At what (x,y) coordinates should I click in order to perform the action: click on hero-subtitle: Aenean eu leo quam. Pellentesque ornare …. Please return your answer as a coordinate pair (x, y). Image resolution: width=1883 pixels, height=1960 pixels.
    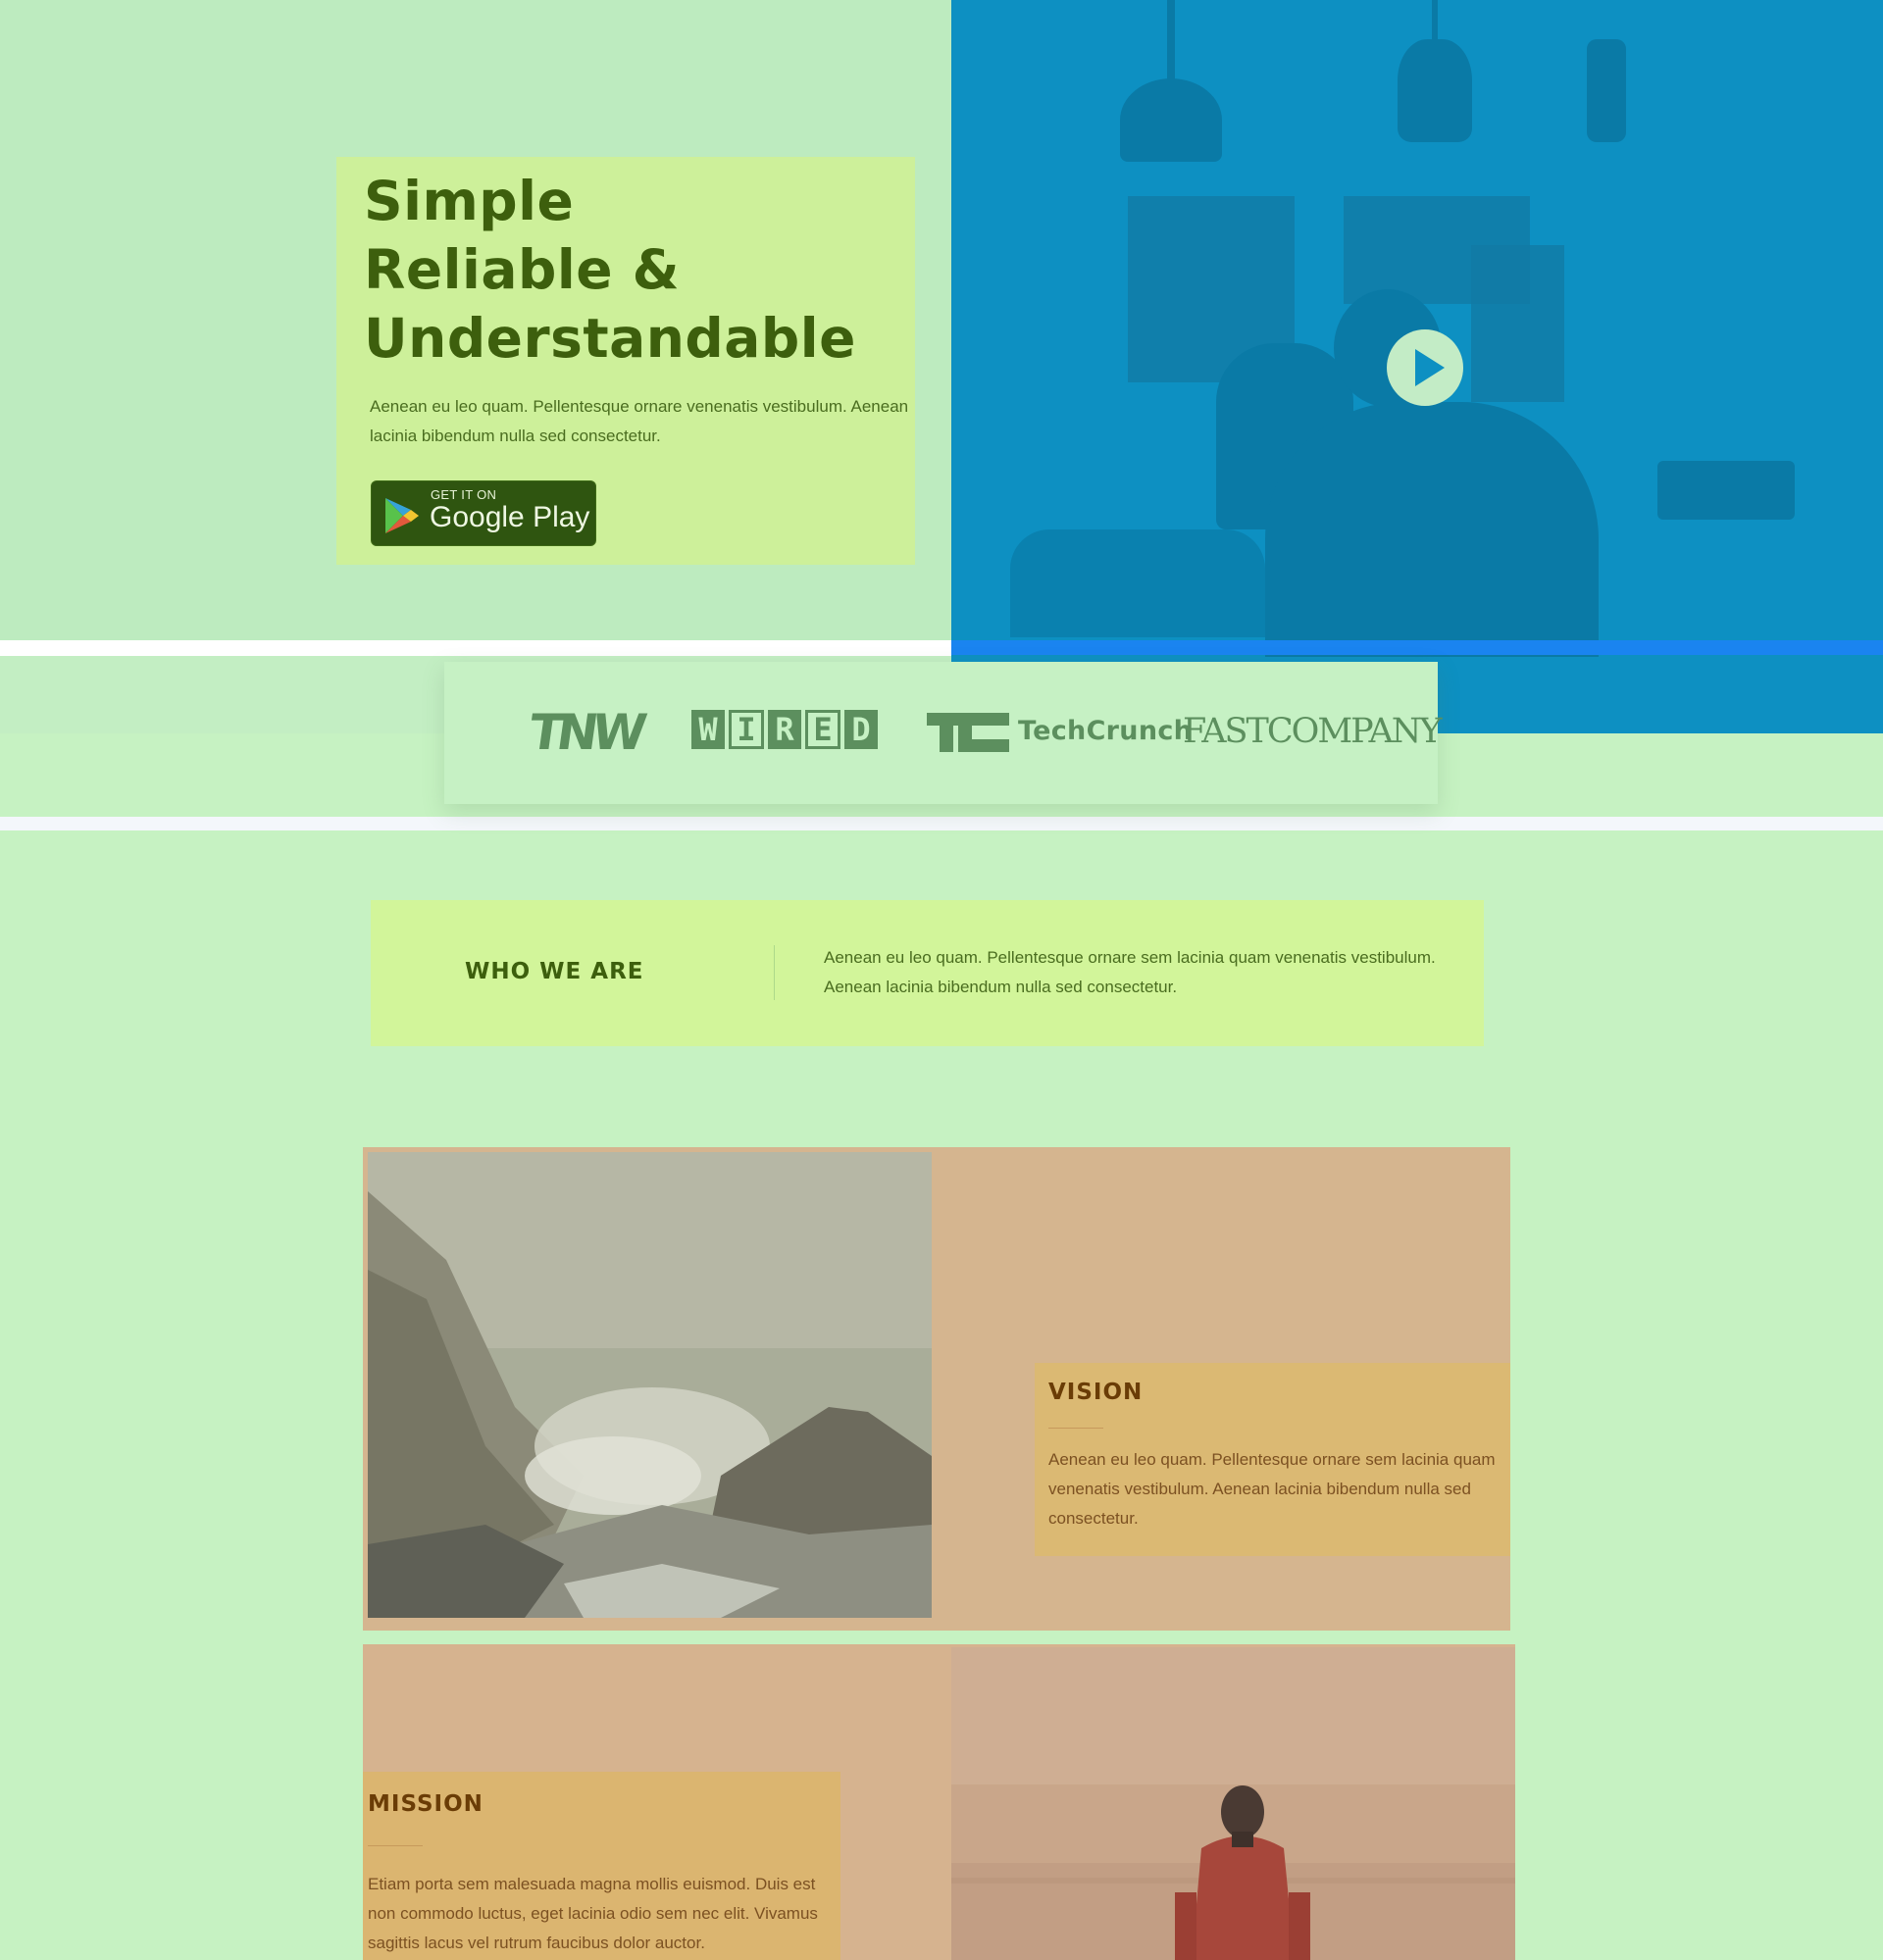
    Looking at the image, I should click on (640, 421).